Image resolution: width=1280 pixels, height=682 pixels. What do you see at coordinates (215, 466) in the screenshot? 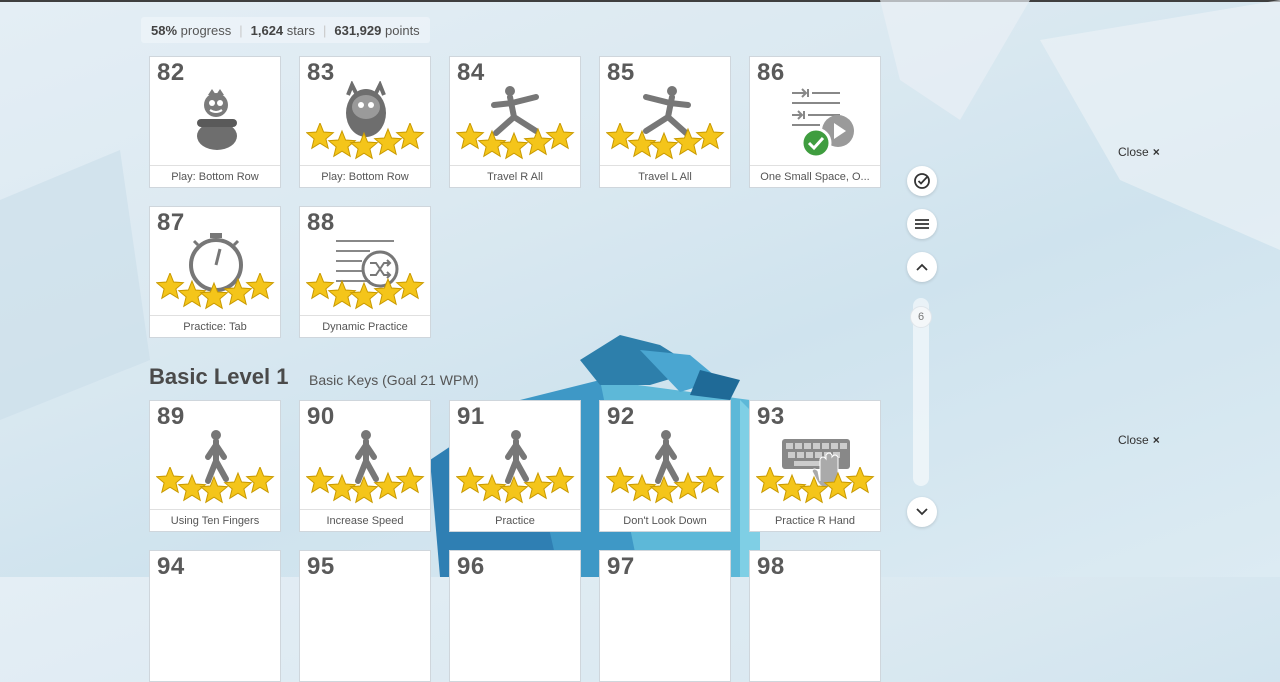
I see `lesson-card: 89 Using Ten Fingers` at bounding box center [215, 466].